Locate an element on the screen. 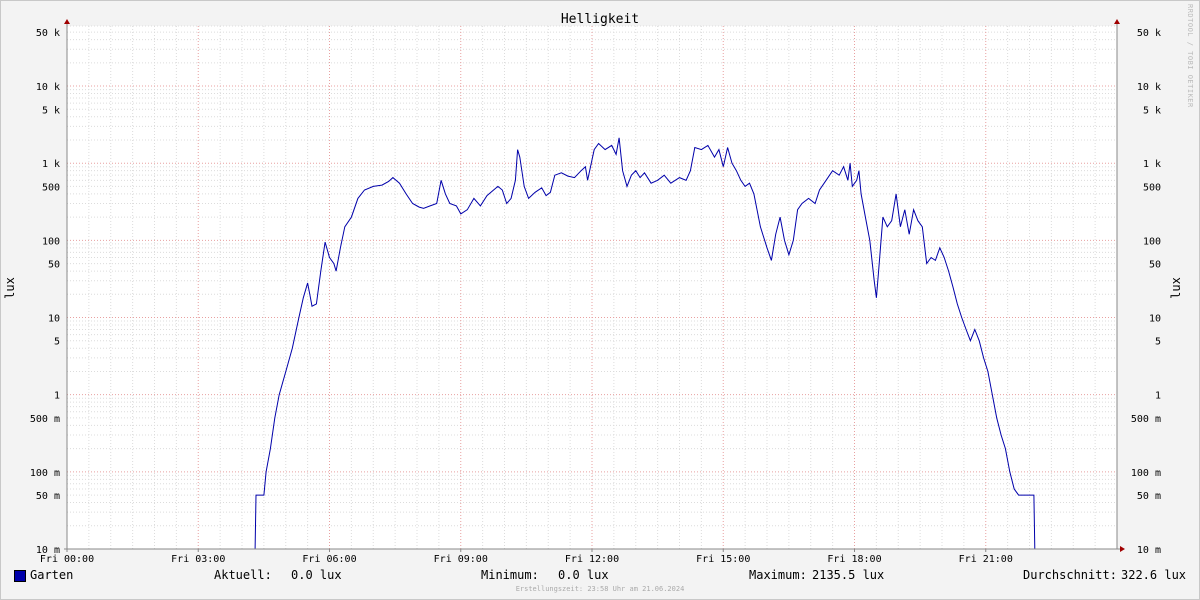 Image resolution: width=1200 pixels, height=600 pixels. y-tick-label-right: 500 is located at coordinates (1152, 187).